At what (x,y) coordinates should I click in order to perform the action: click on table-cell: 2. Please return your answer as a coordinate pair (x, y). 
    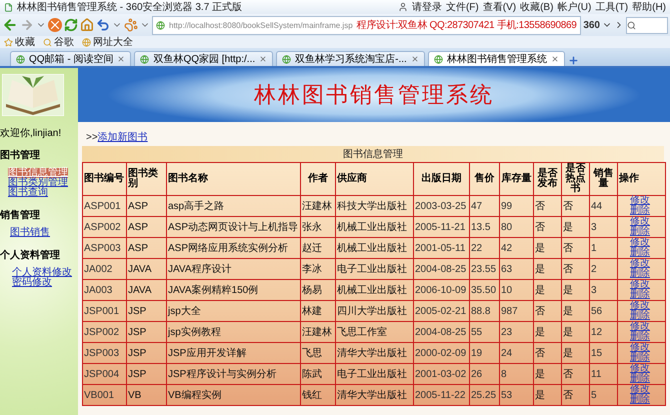
    Looking at the image, I should click on (604, 269).